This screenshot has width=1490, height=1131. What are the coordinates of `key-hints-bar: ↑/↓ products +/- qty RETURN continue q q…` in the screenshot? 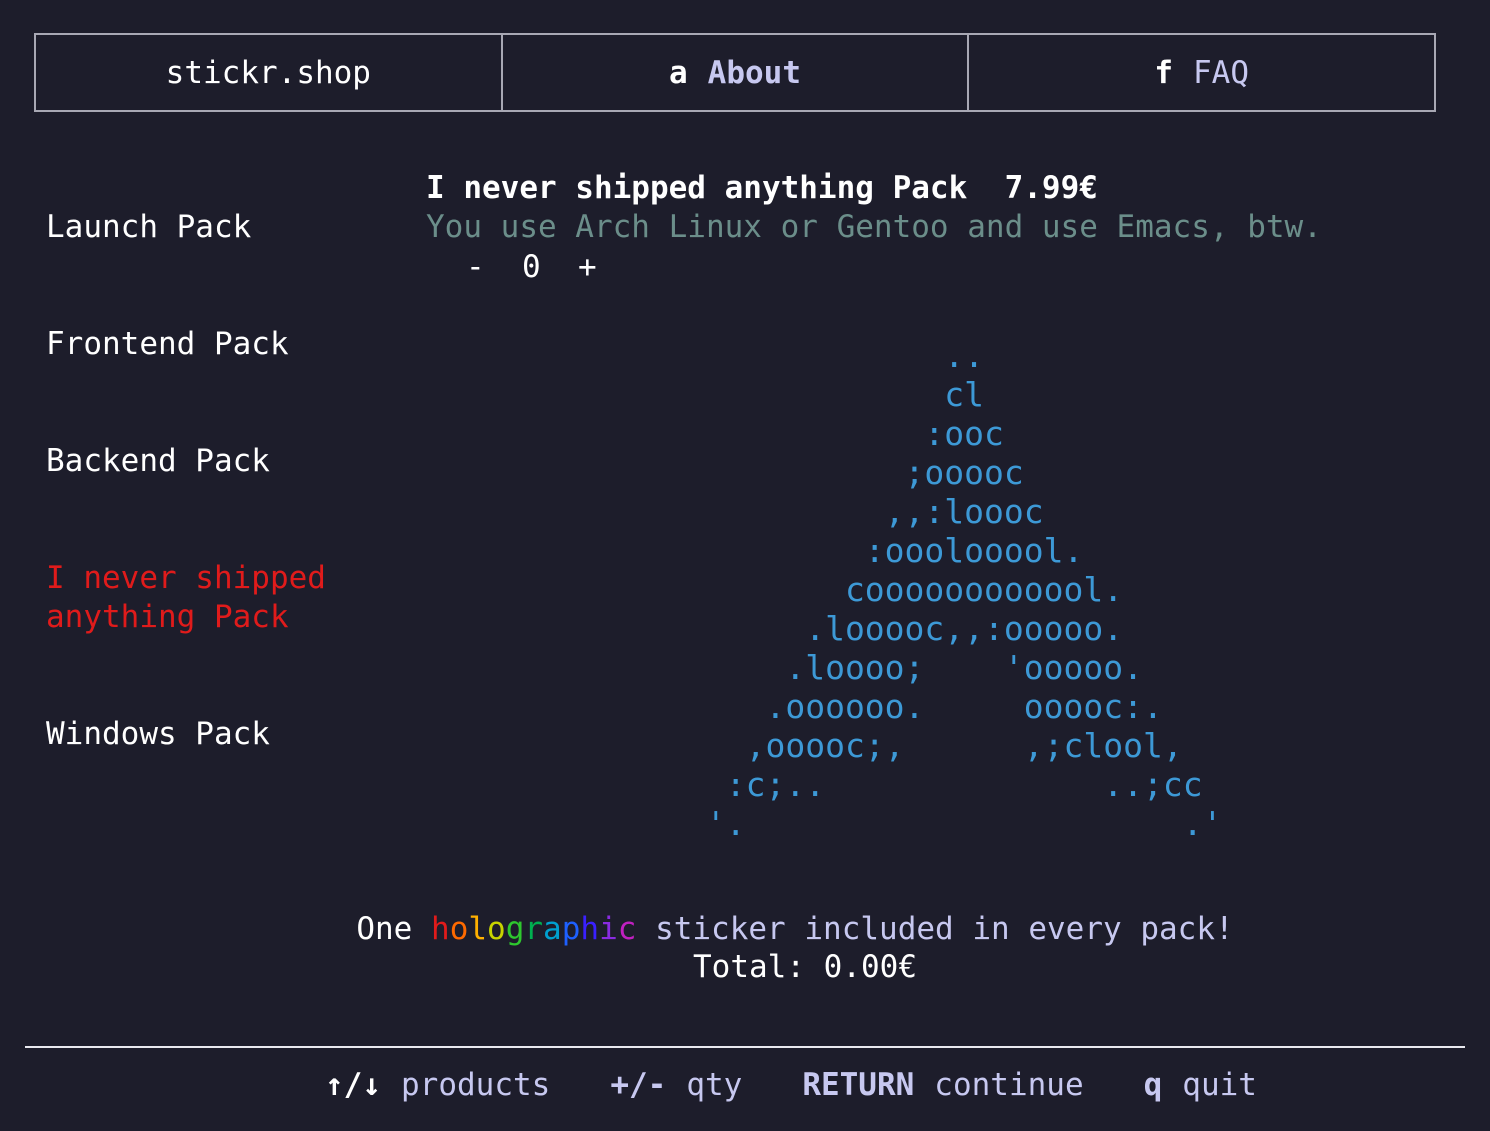 It's located at (791, 1085).